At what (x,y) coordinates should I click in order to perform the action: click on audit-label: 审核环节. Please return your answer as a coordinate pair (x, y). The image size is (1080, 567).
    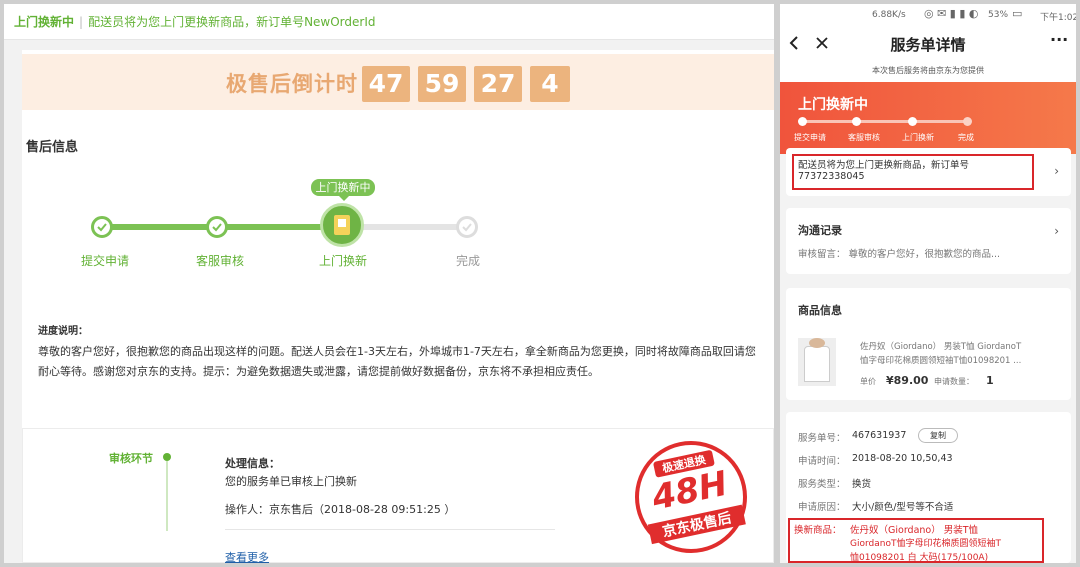
    Looking at the image, I should click on (131, 458).